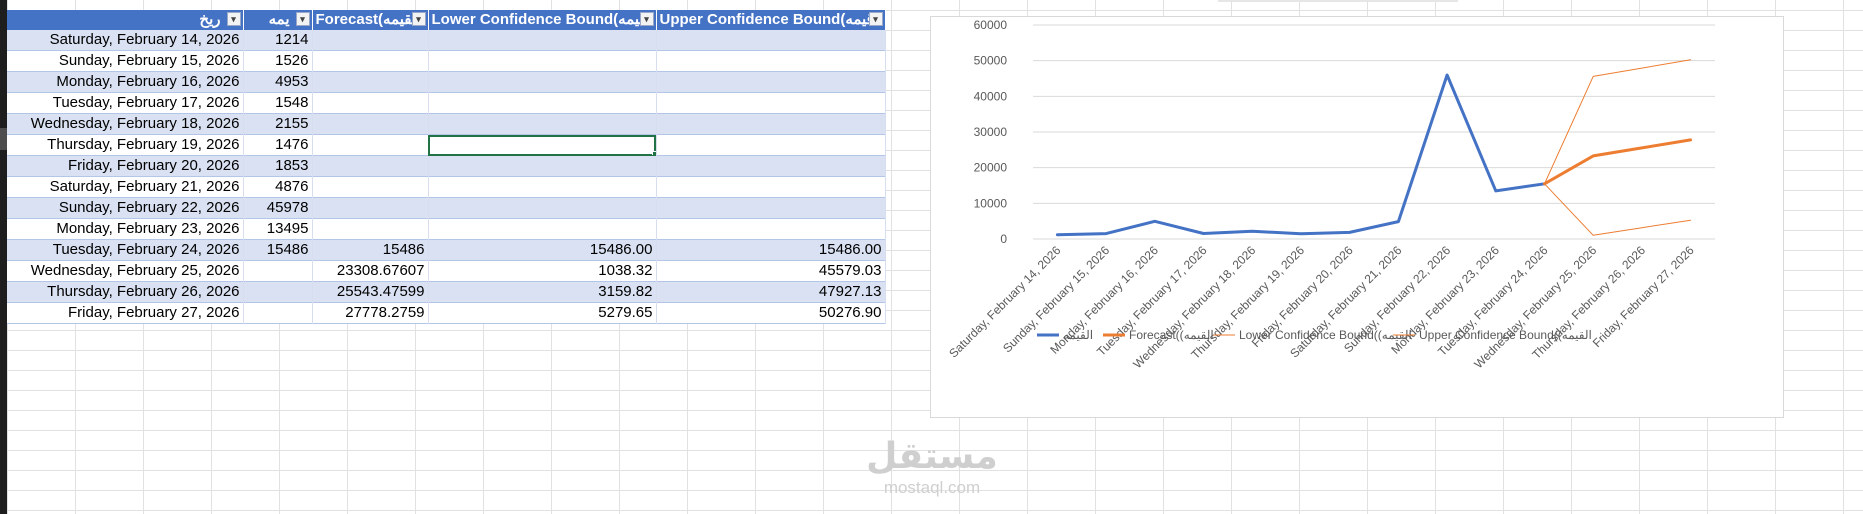 This screenshot has height=514, width=1863. What do you see at coordinates (370, 271) in the screenshot?
I see `cell-forecast: 23308.67607` at bounding box center [370, 271].